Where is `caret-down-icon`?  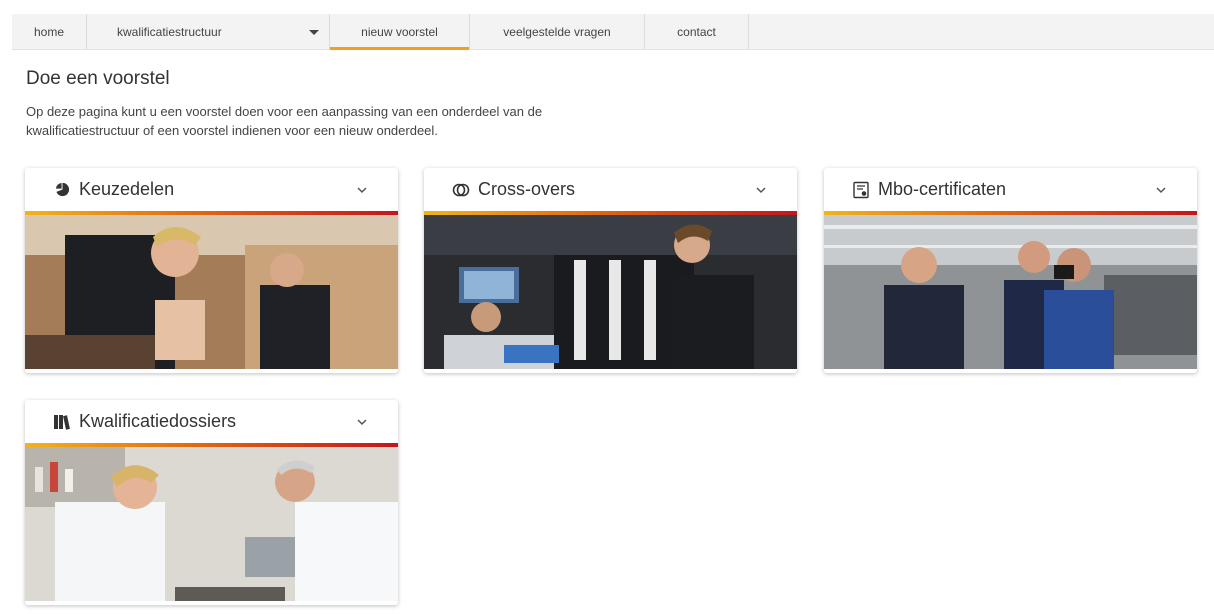 caret-down-icon is located at coordinates (314, 32).